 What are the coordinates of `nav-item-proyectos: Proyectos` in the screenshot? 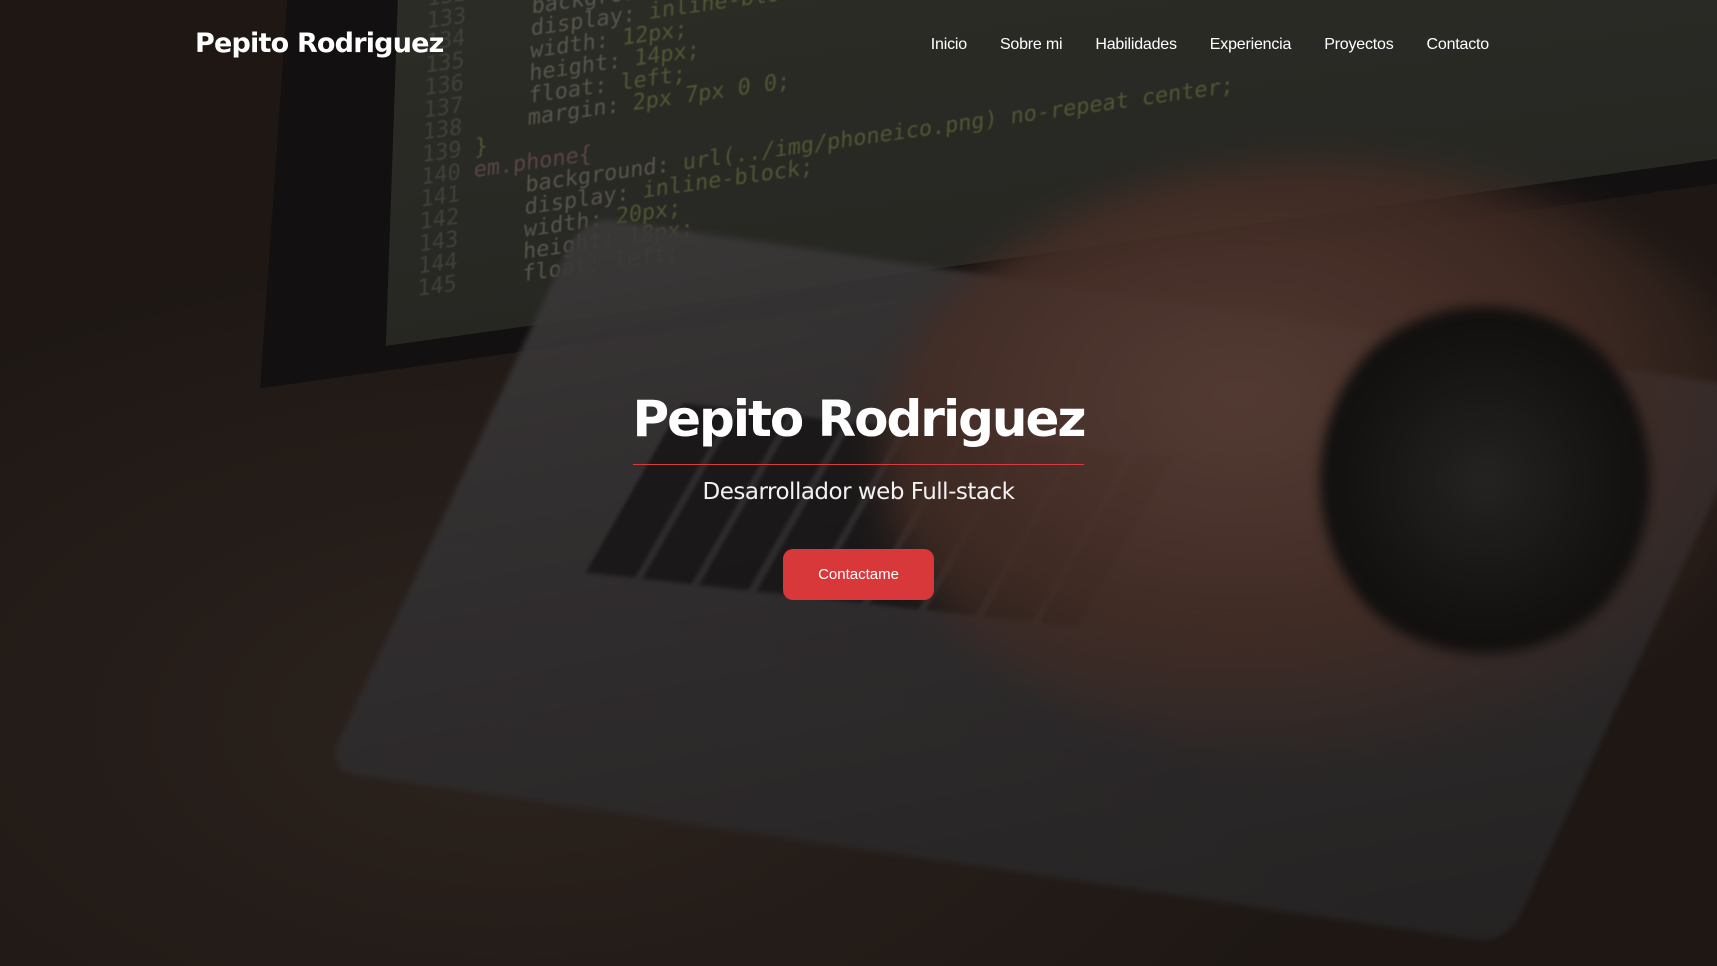 It's located at (1359, 45).